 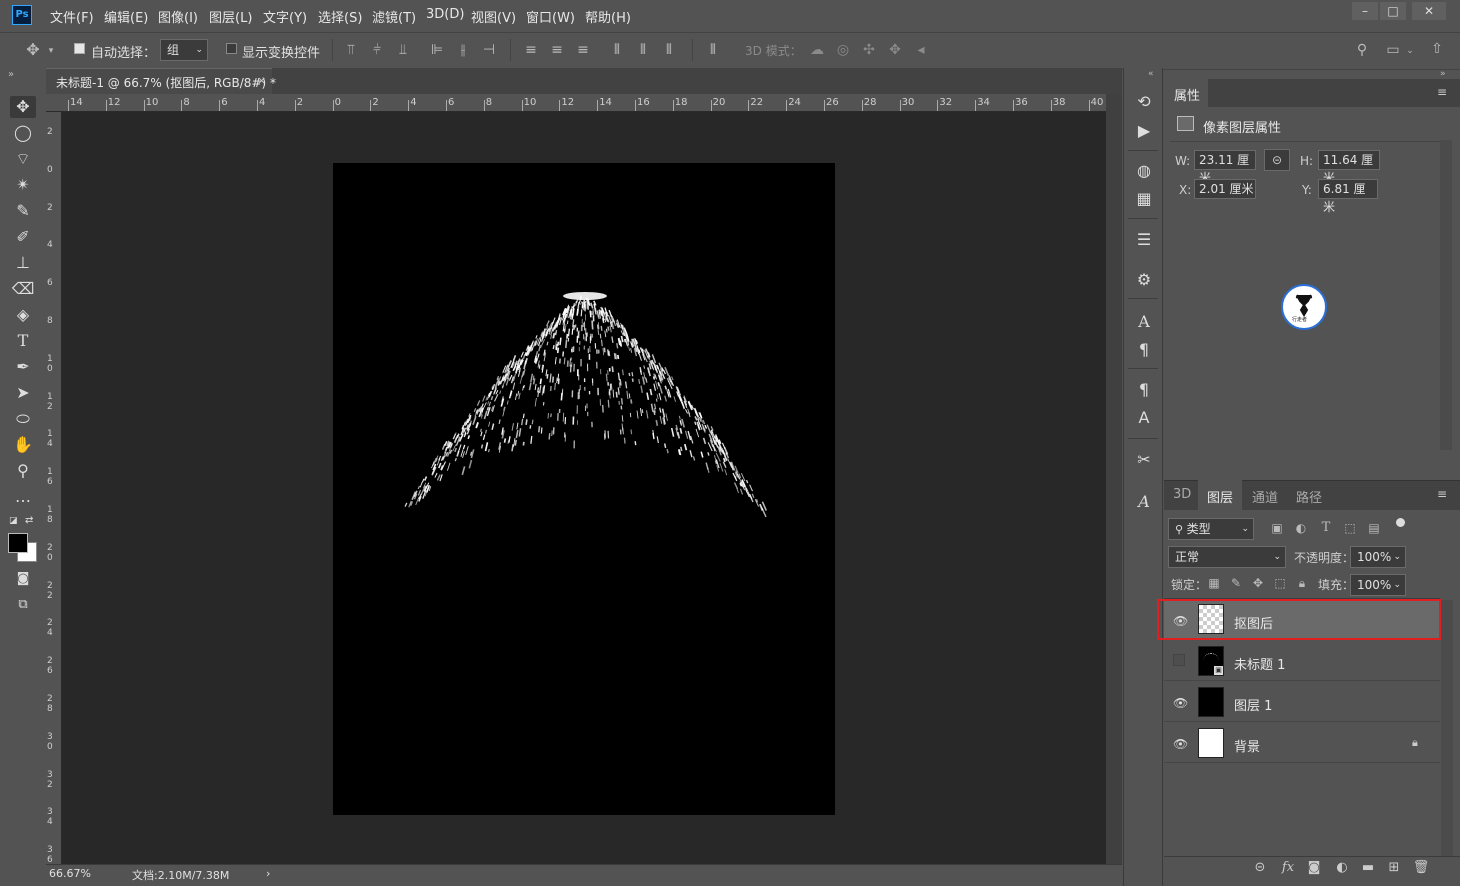 What do you see at coordinates (1225, 189) in the screenshot?
I see `x-field: 2.01 厘米` at bounding box center [1225, 189].